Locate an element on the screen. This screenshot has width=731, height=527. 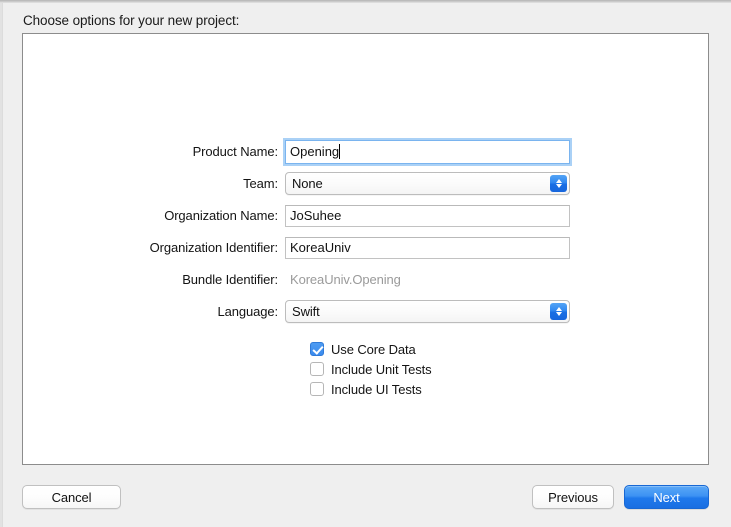
product-name-label: Product Name: is located at coordinates (235, 151).